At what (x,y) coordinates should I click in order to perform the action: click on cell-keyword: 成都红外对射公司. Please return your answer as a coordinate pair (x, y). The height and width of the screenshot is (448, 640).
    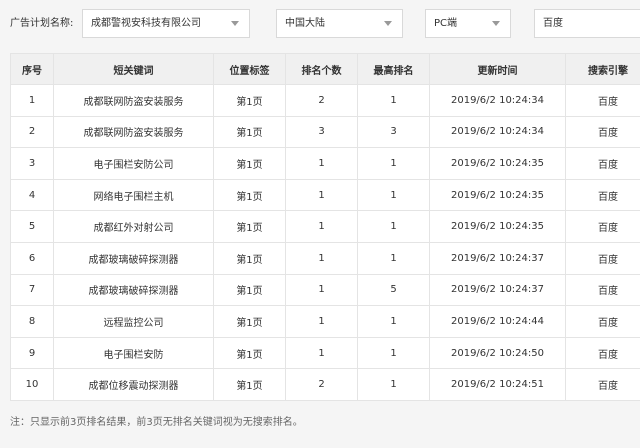
    Looking at the image, I should click on (133, 226).